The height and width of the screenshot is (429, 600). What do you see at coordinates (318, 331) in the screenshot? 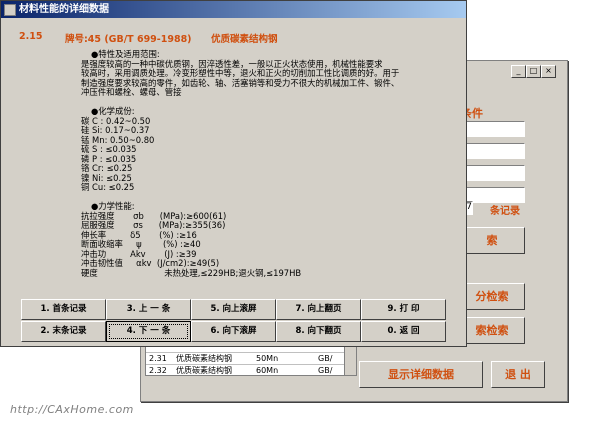
I see `page-down-button: 8. 向下翻页` at bounding box center [318, 331].